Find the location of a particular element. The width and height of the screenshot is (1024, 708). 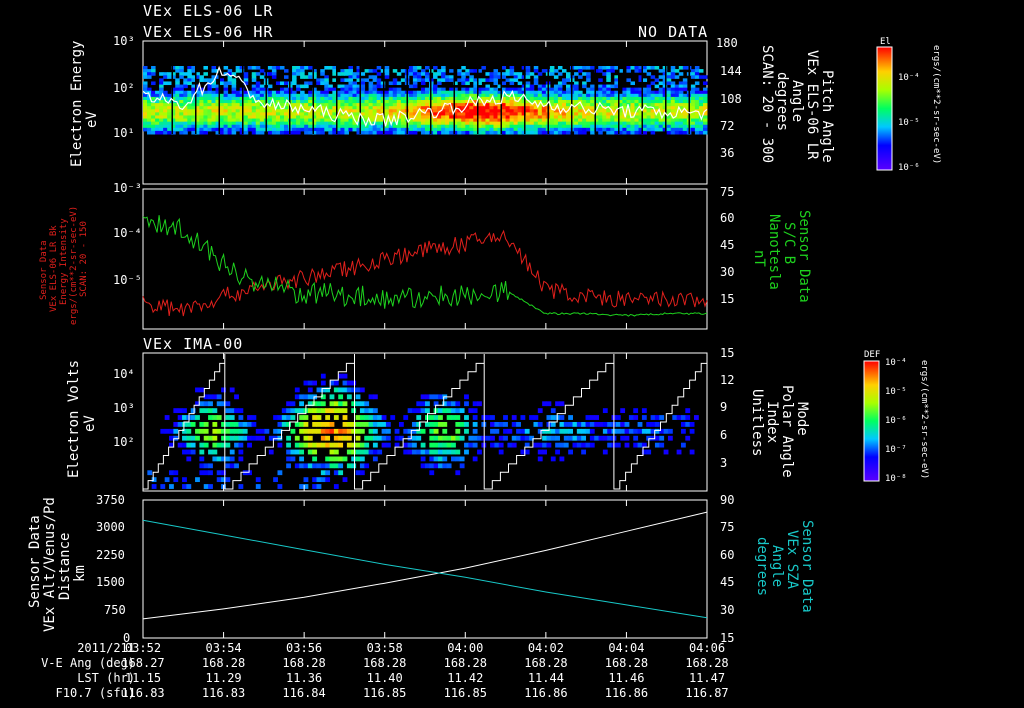

p3-ytick-2: 10² is located at coordinates (124, 442).